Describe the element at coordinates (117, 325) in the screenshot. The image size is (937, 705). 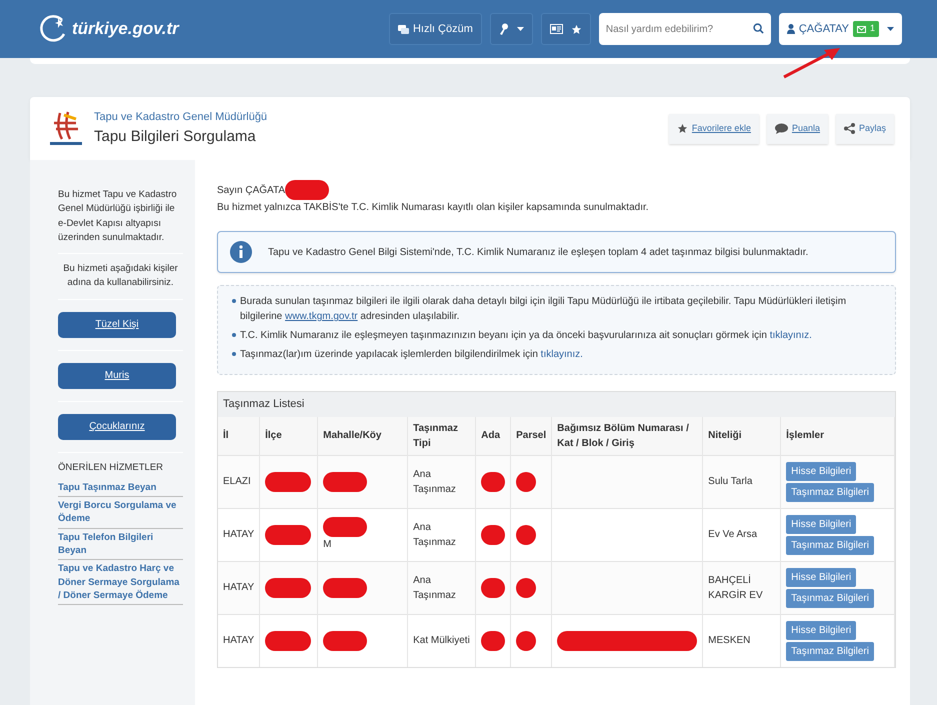
I see `proxy-button: Tüzel Kişi` at that location.